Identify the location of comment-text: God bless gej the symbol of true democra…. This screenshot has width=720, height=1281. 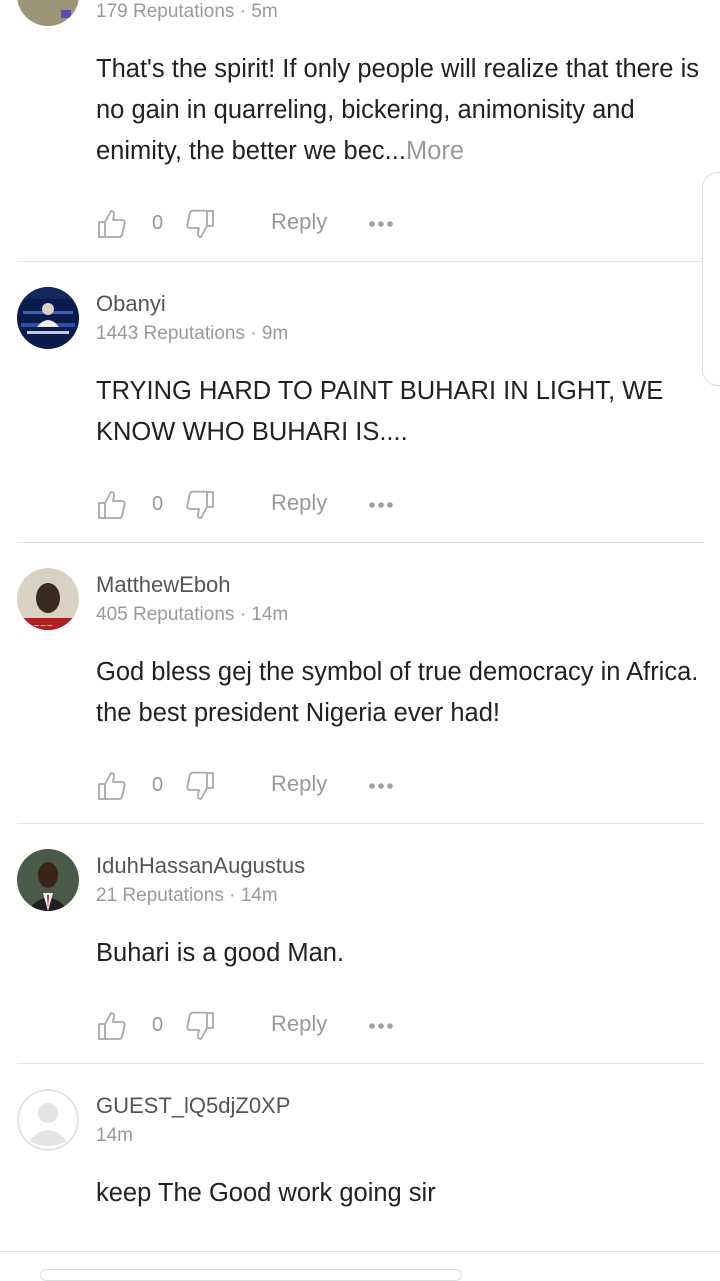
(397, 692).